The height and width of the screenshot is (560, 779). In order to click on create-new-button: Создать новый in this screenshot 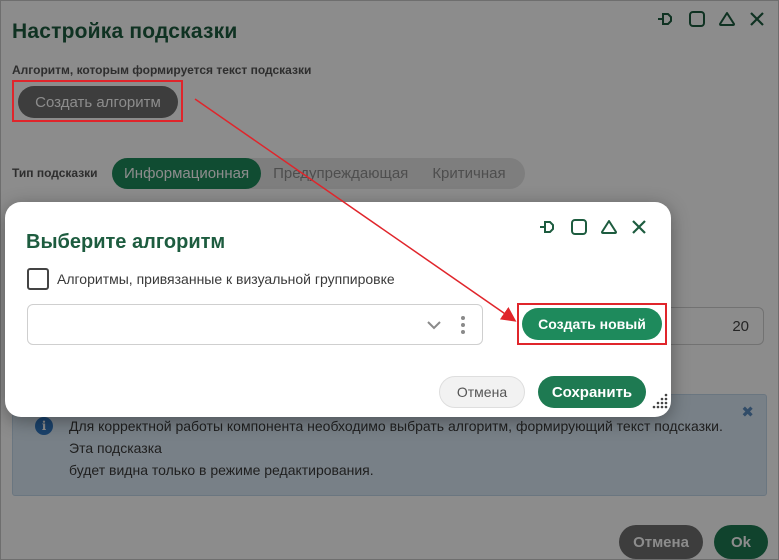, I will do `click(592, 324)`.